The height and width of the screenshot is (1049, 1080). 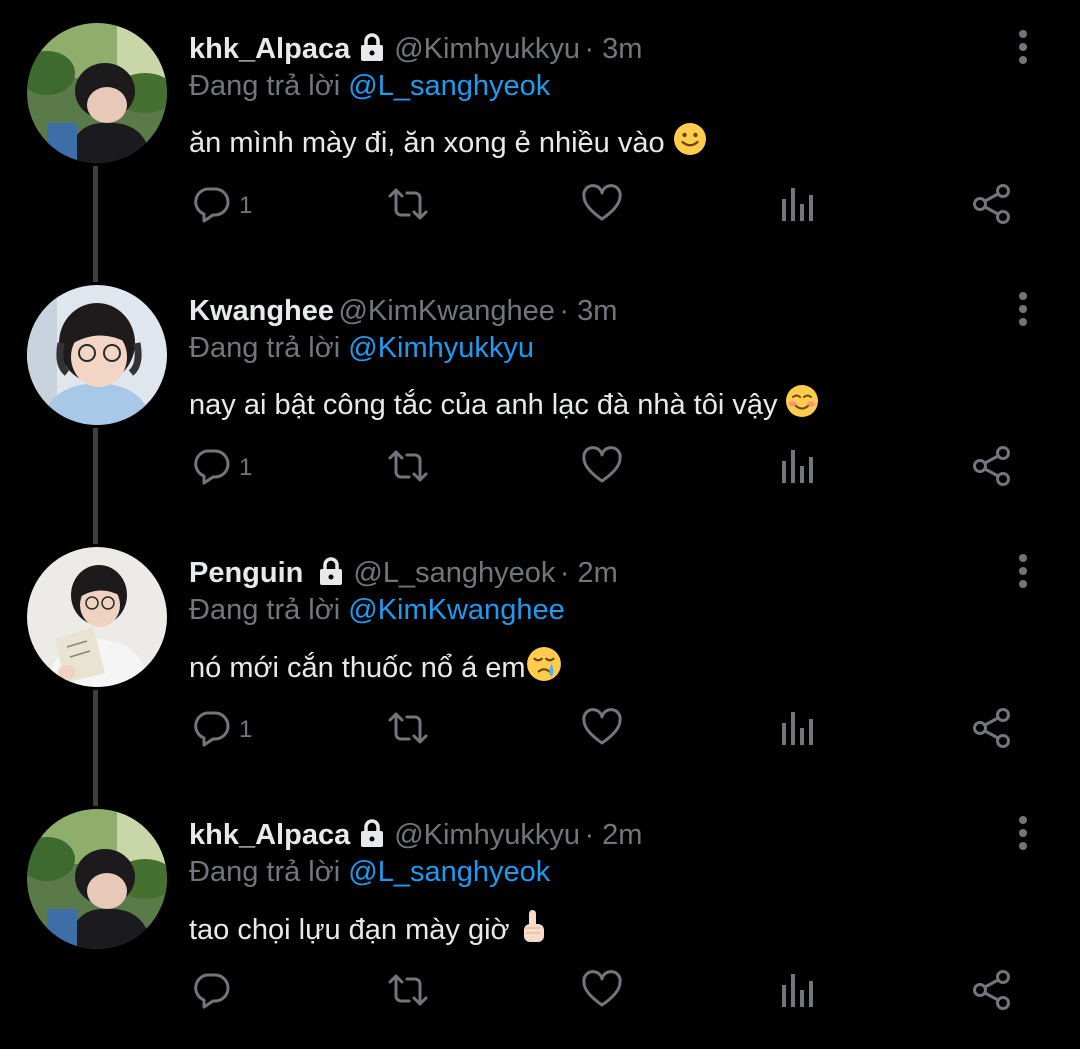 I want to click on tweet-header: Penguin @L_sanghyeok · 2m, so click(x=403, y=573).